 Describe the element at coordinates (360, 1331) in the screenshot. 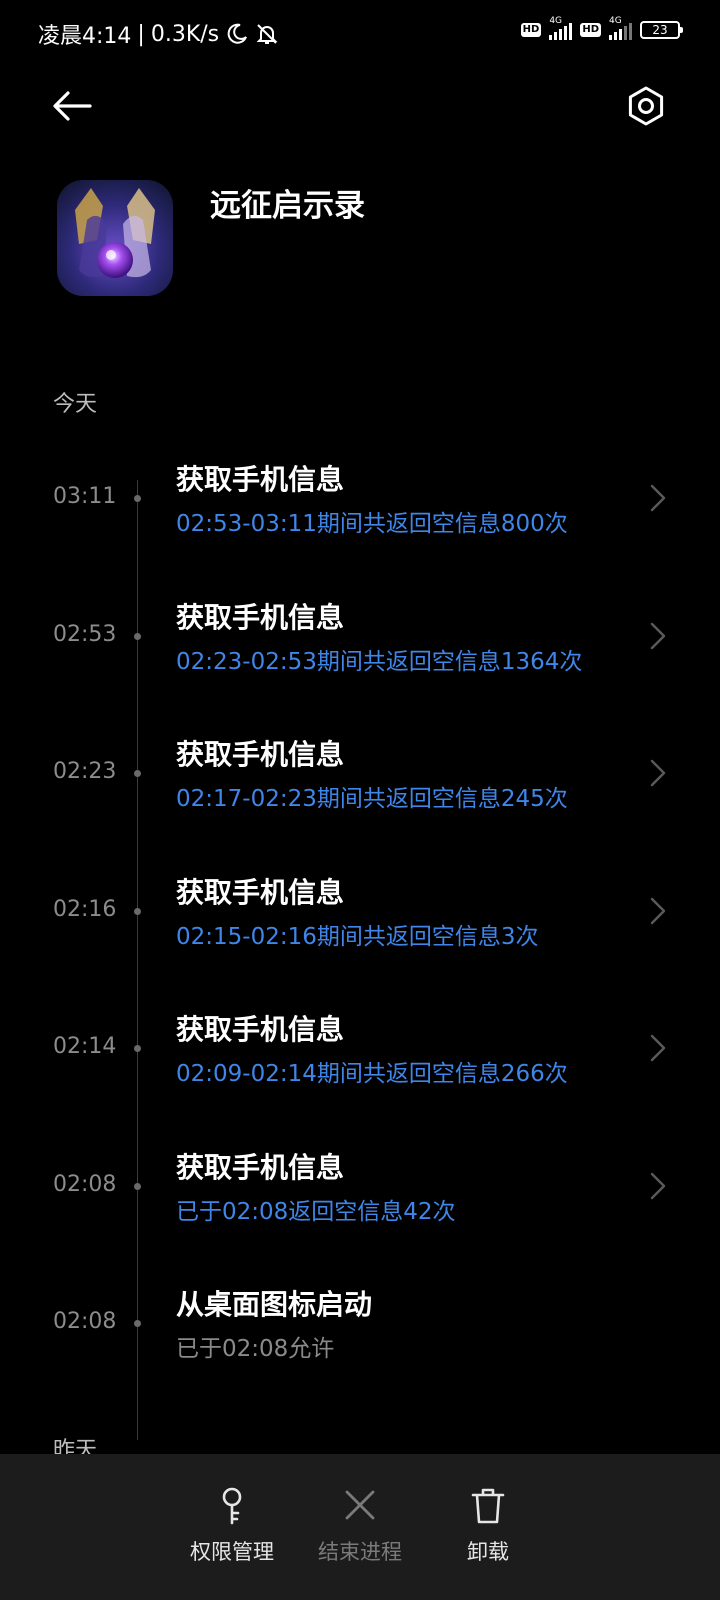

I see `timeline-item: 02:08 从桌面图标启动已于02:08允许` at that location.